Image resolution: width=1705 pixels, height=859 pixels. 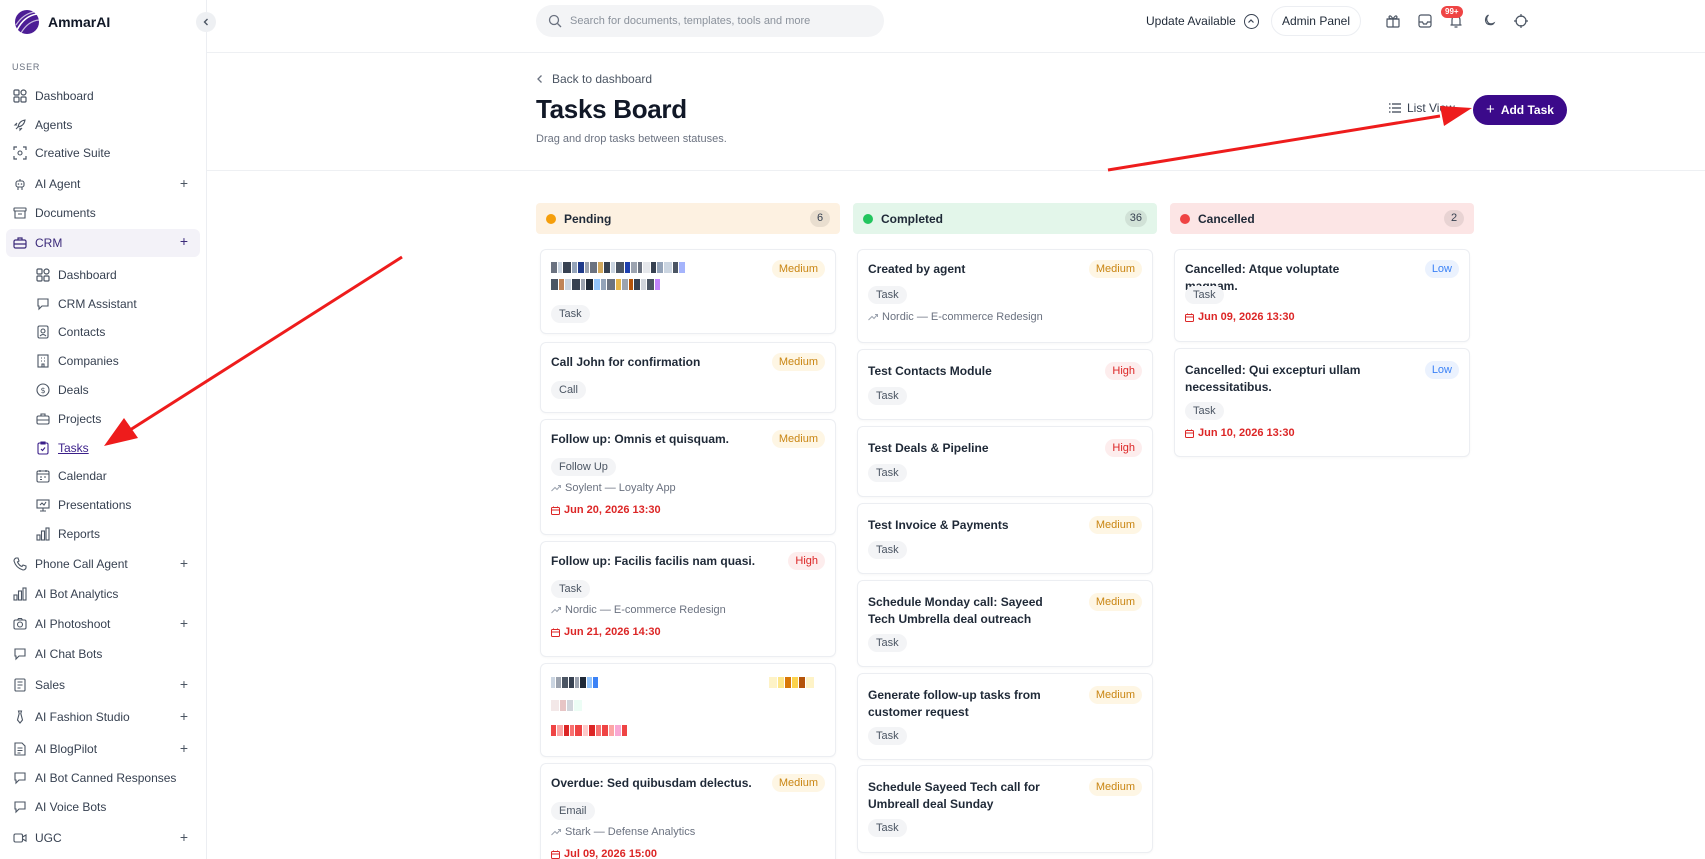 I want to click on sidebar-subitem-calendar: Calendar, so click(x=115, y=476).